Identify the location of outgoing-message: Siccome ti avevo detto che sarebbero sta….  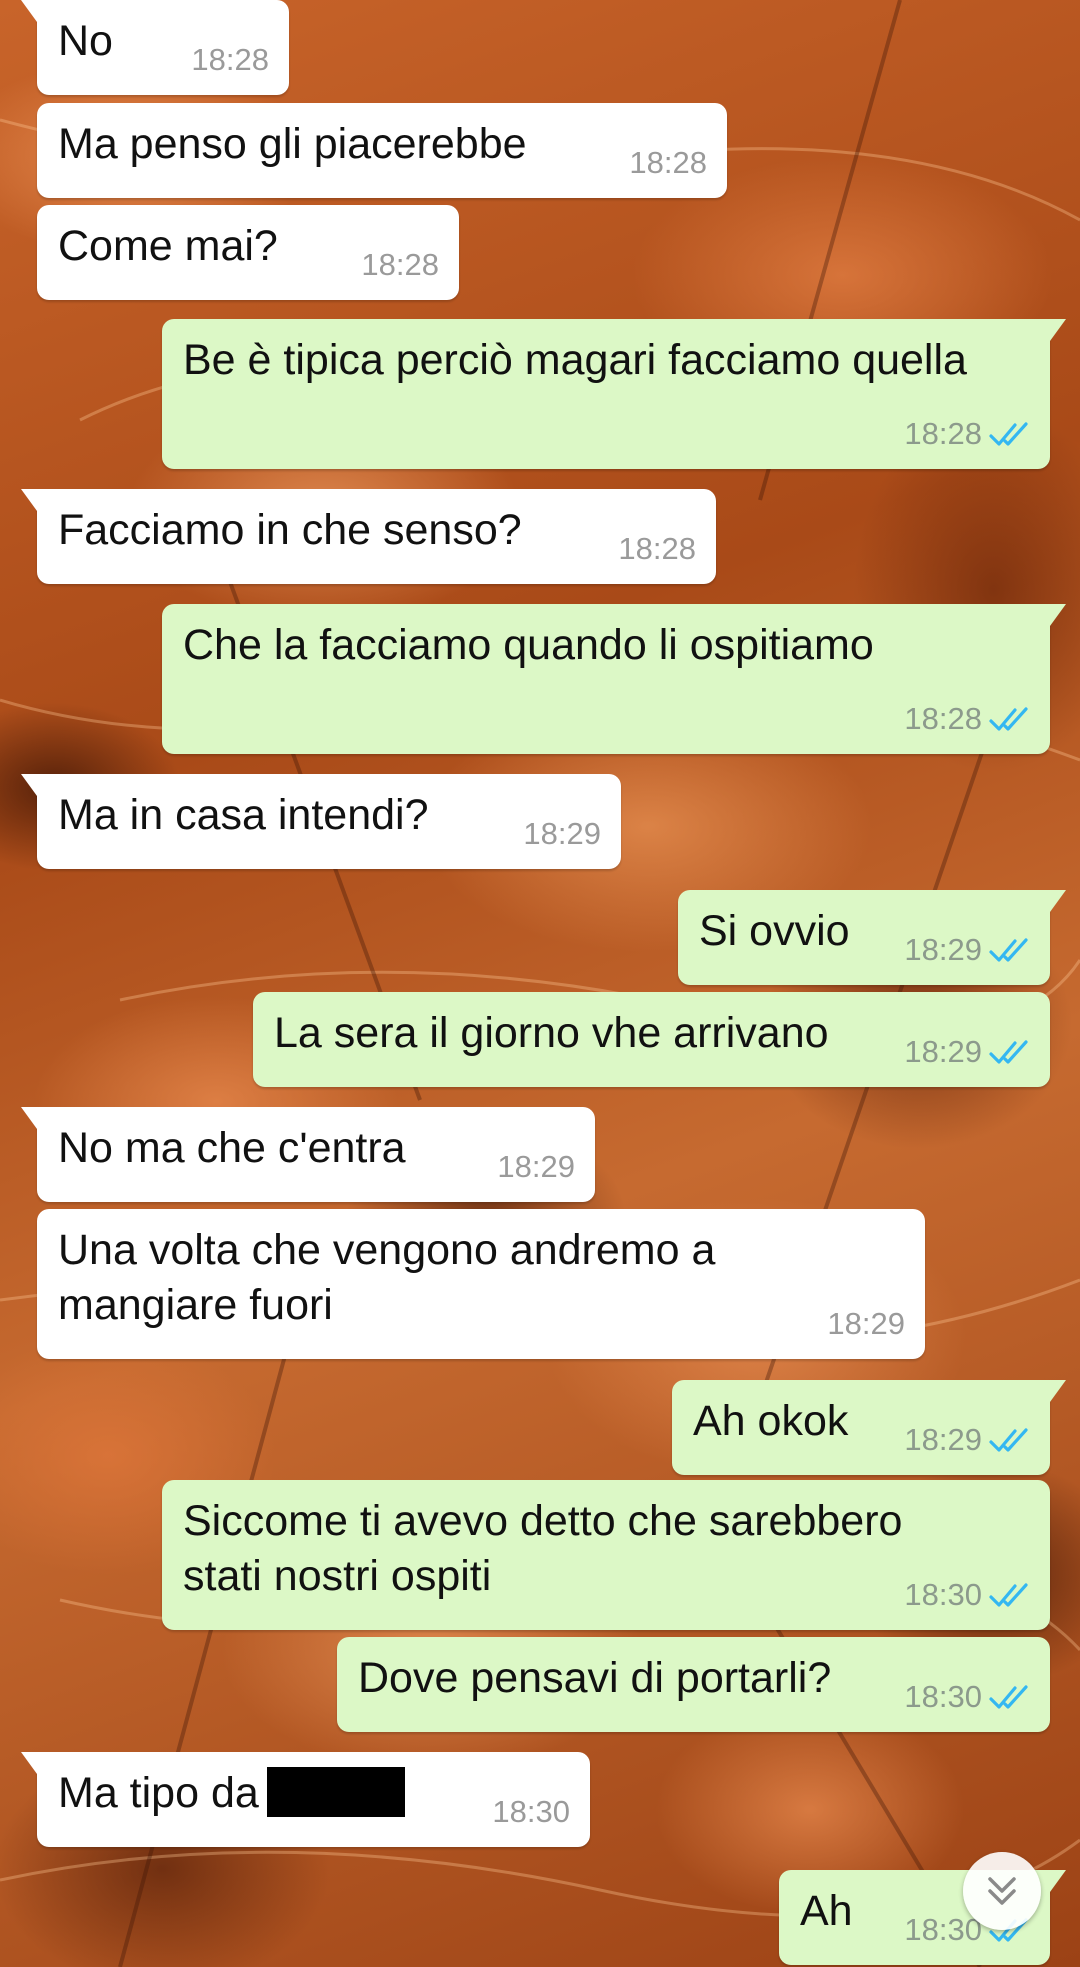
(606, 1555).